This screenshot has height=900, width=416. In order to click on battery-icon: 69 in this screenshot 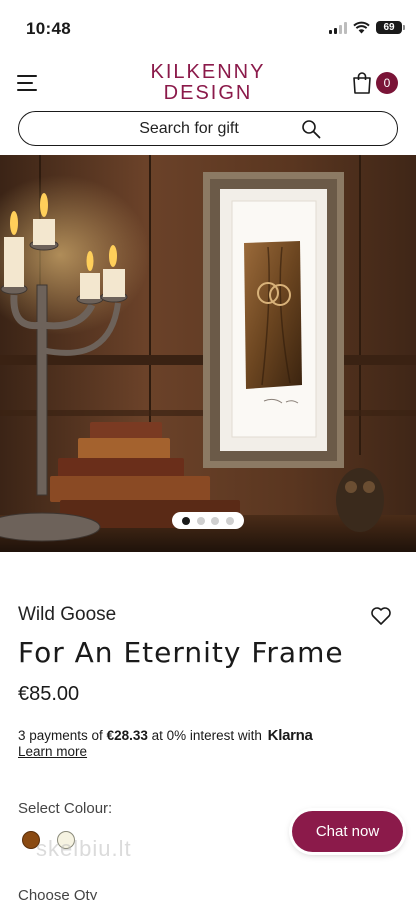, I will do `click(390, 27)`.